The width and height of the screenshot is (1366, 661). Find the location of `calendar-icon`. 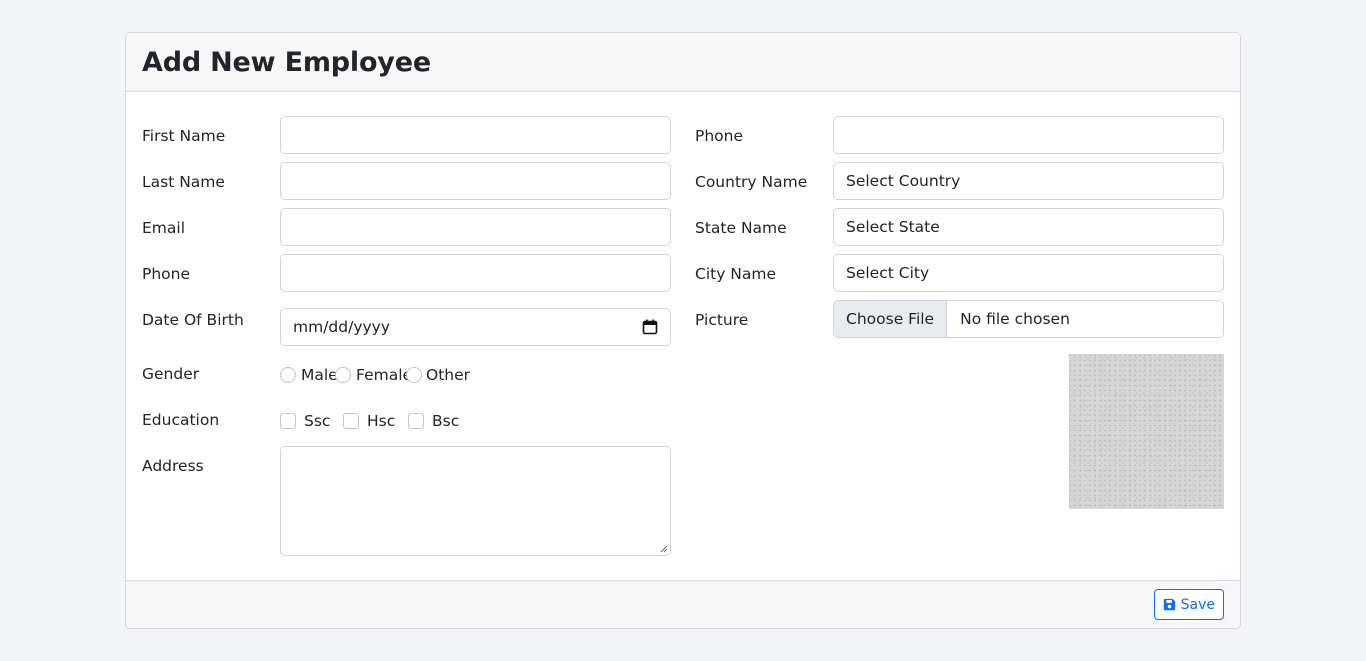

calendar-icon is located at coordinates (650, 327).